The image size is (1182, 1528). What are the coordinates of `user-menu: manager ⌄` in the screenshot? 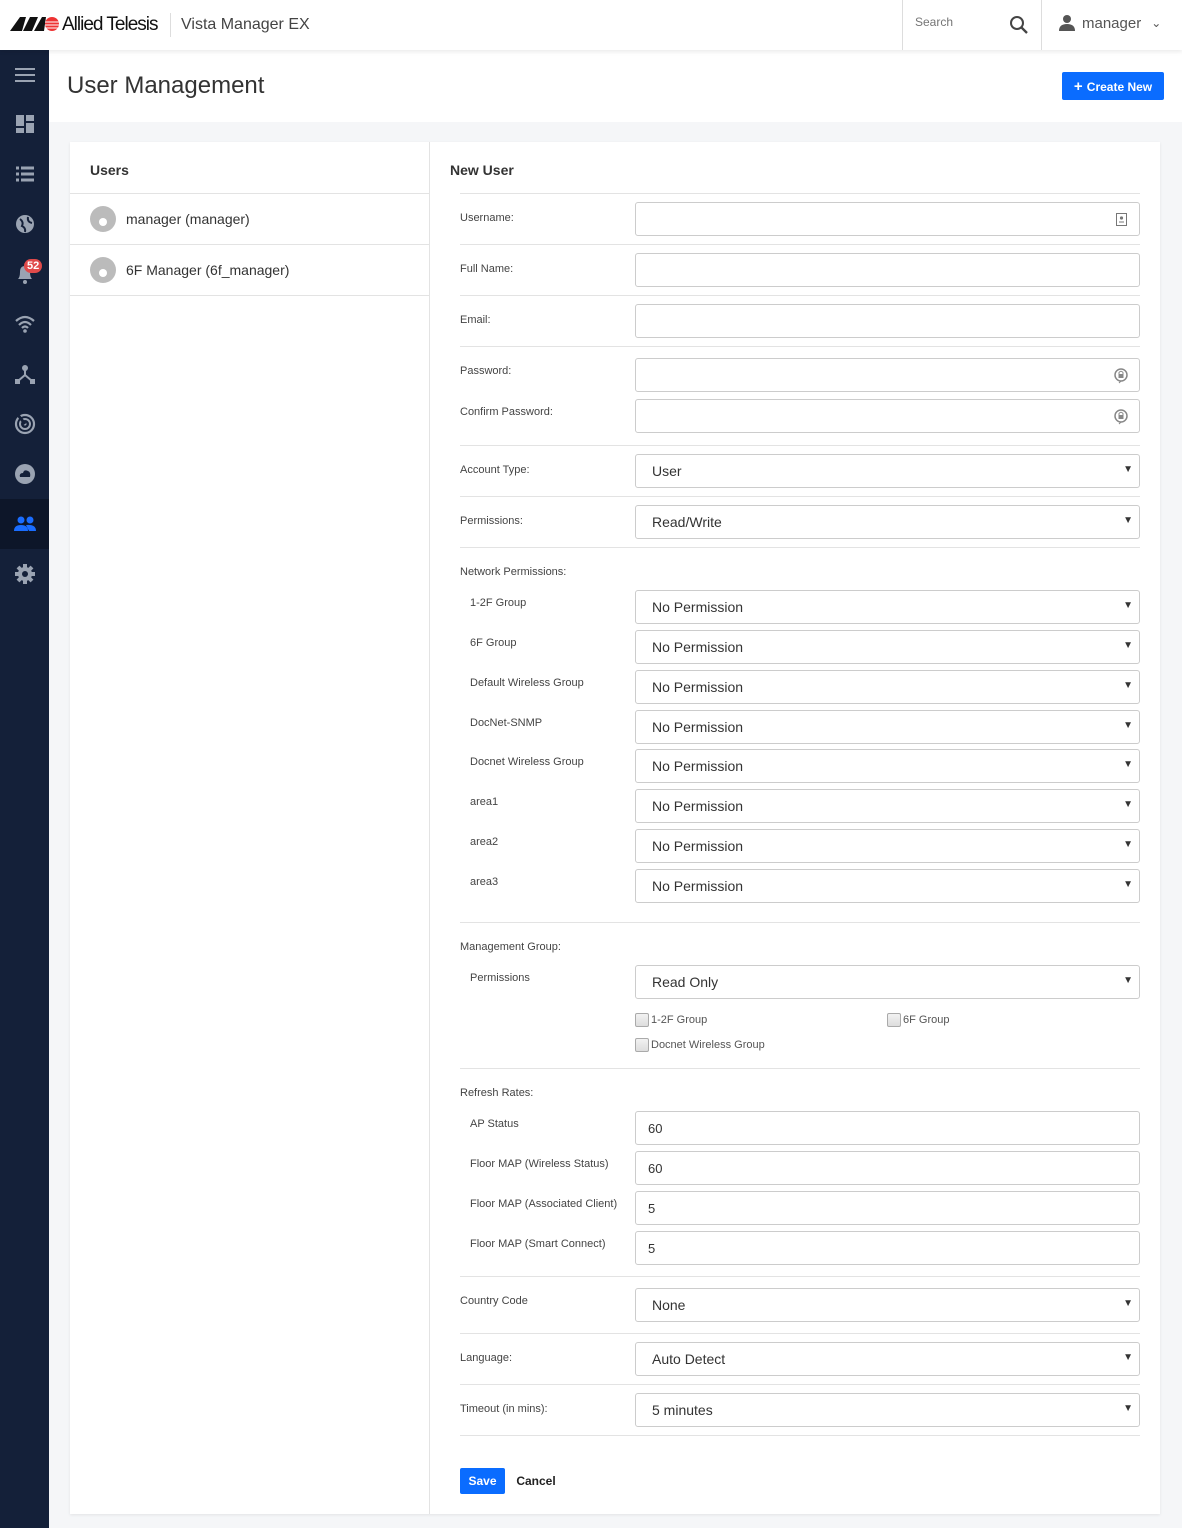 It's located at (1109, 23).